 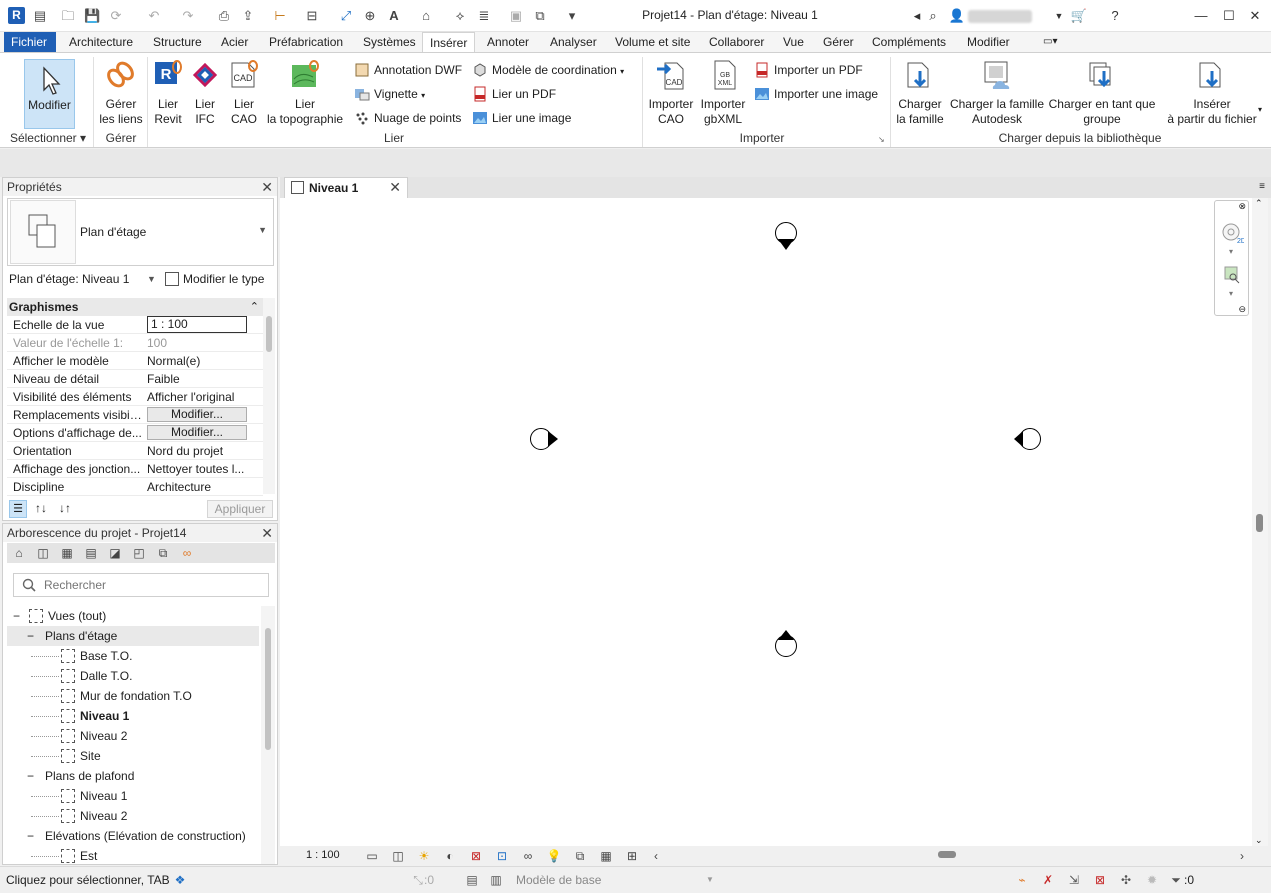 I want to click on properties-scroll-thumb, so click(x=269, y=334).